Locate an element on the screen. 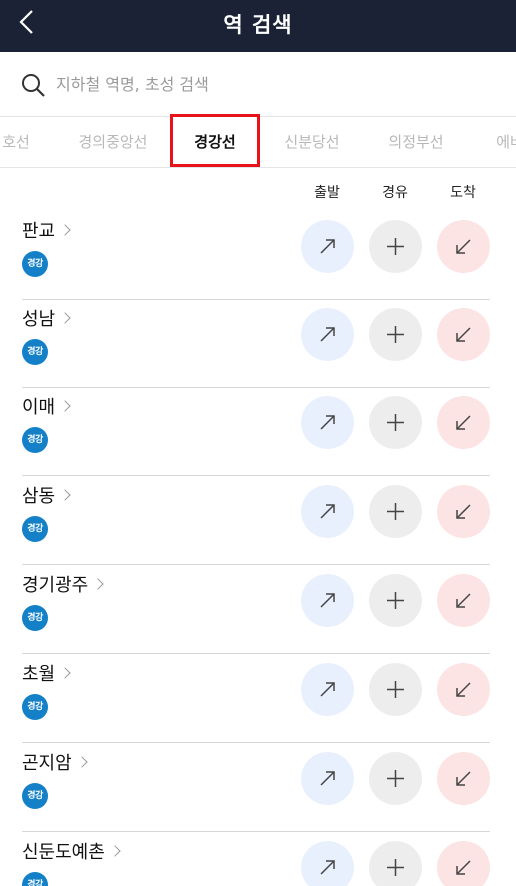  station-link: 성남 is located at coordinates (46, 318).